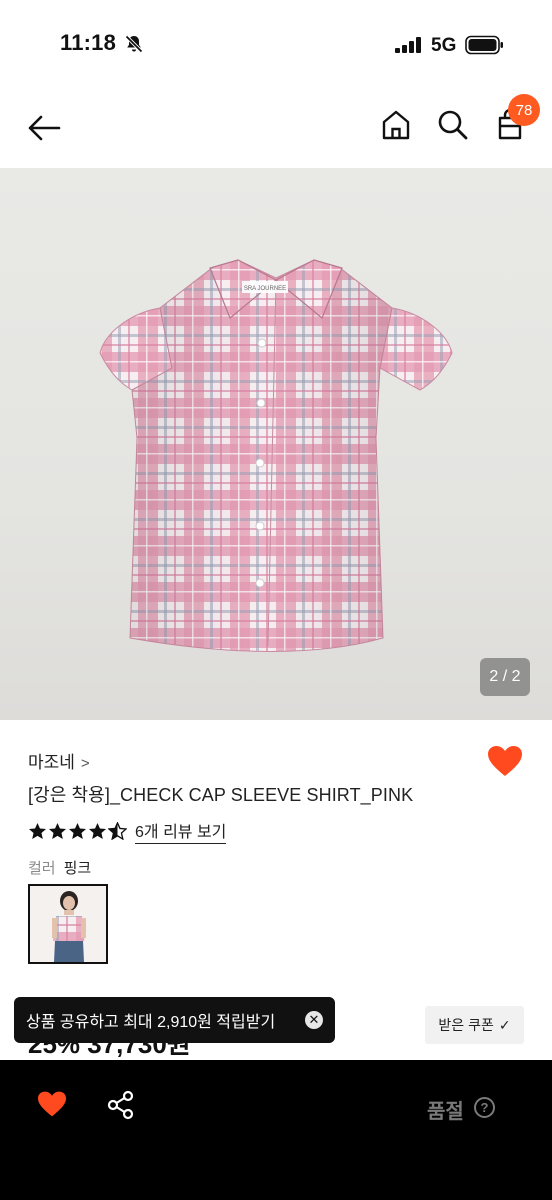 This screenshot has height=1200, width=552. I want to click on star-rating, so click(77, 831).